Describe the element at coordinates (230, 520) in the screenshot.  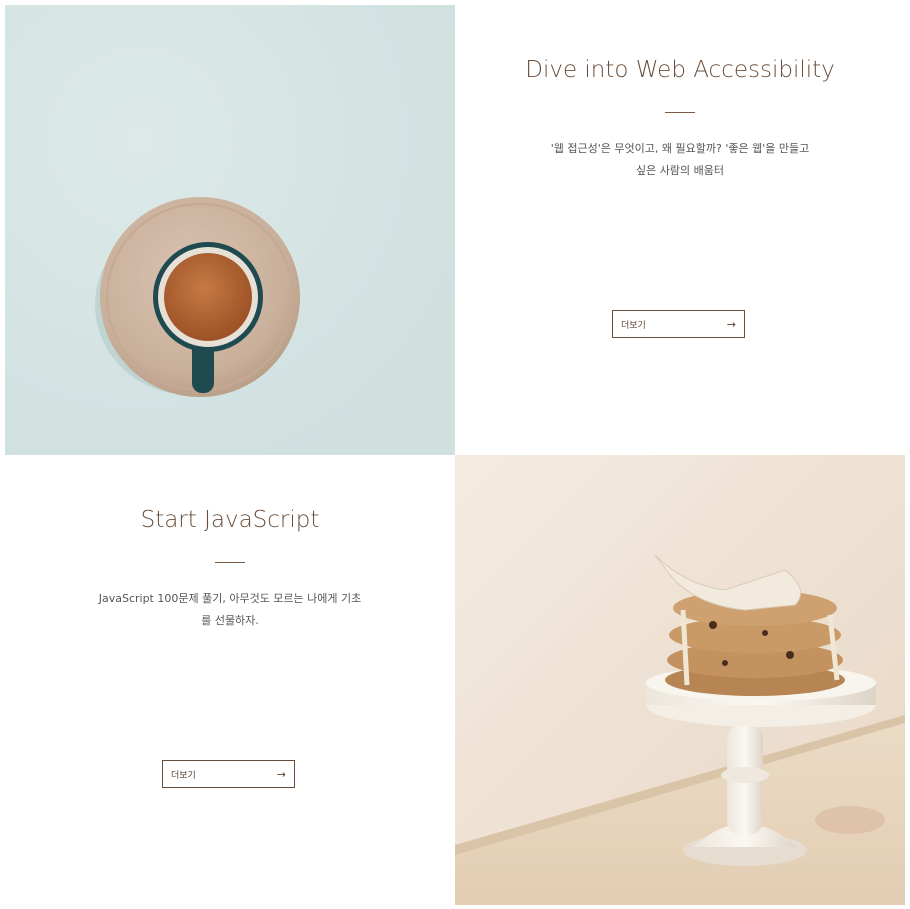
I see `card-title: Start JavaScript` at that location.